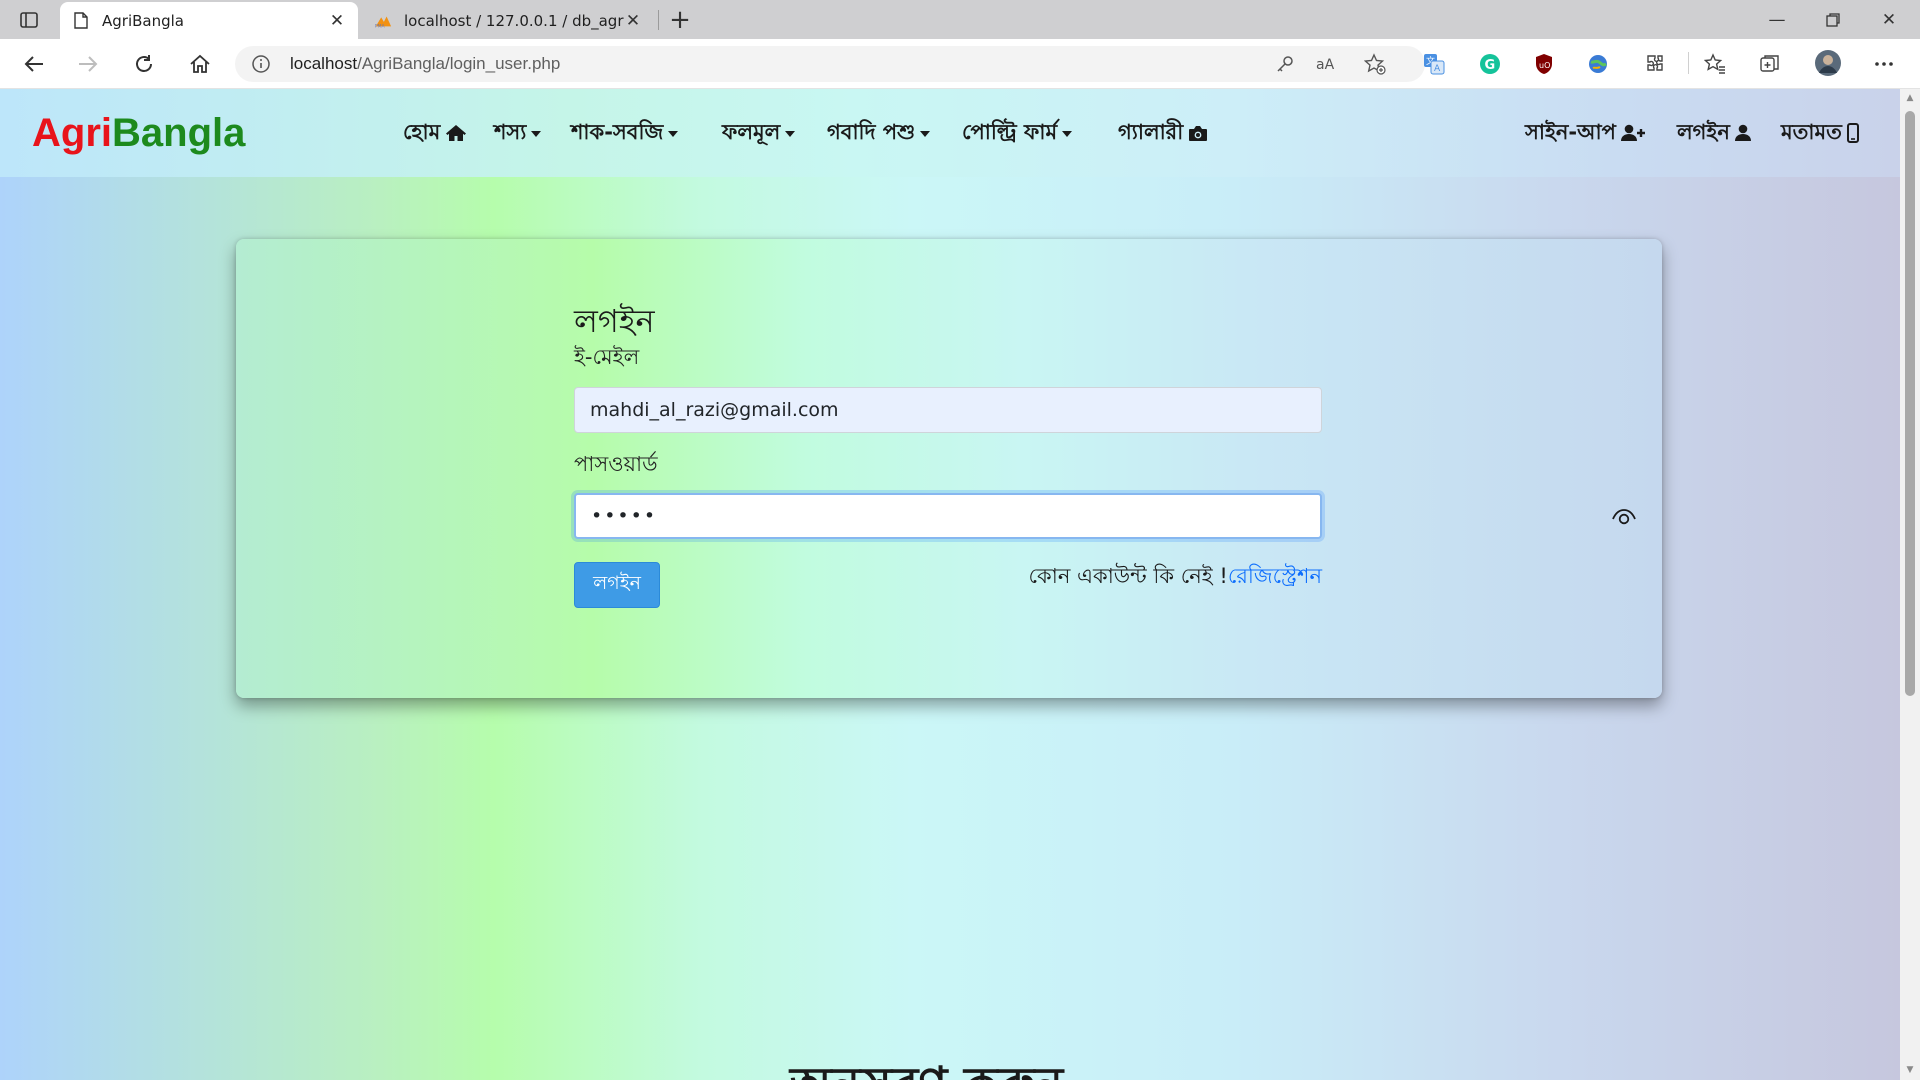 Image resolution: width=1920 pixels, height=1080 pixels. What do you see at coordinates (1633, 133) in the screenshot?
I see `user-plus-icon` at bounding box center [1633, 133].